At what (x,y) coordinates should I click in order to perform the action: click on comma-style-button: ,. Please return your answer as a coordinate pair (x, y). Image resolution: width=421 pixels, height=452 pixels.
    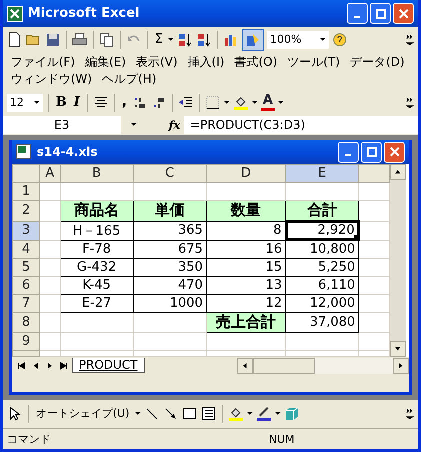
    Looking at the image, I should click on (125, 103).